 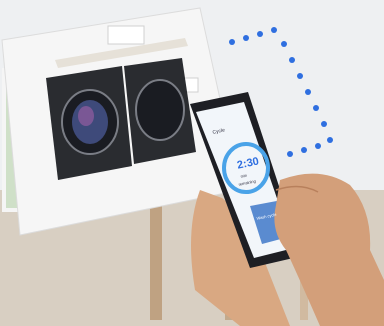 What do you see at coordinates (86, 116) in the screenshot?
I see `laundry-clothes` at bounding box center [86, 116].